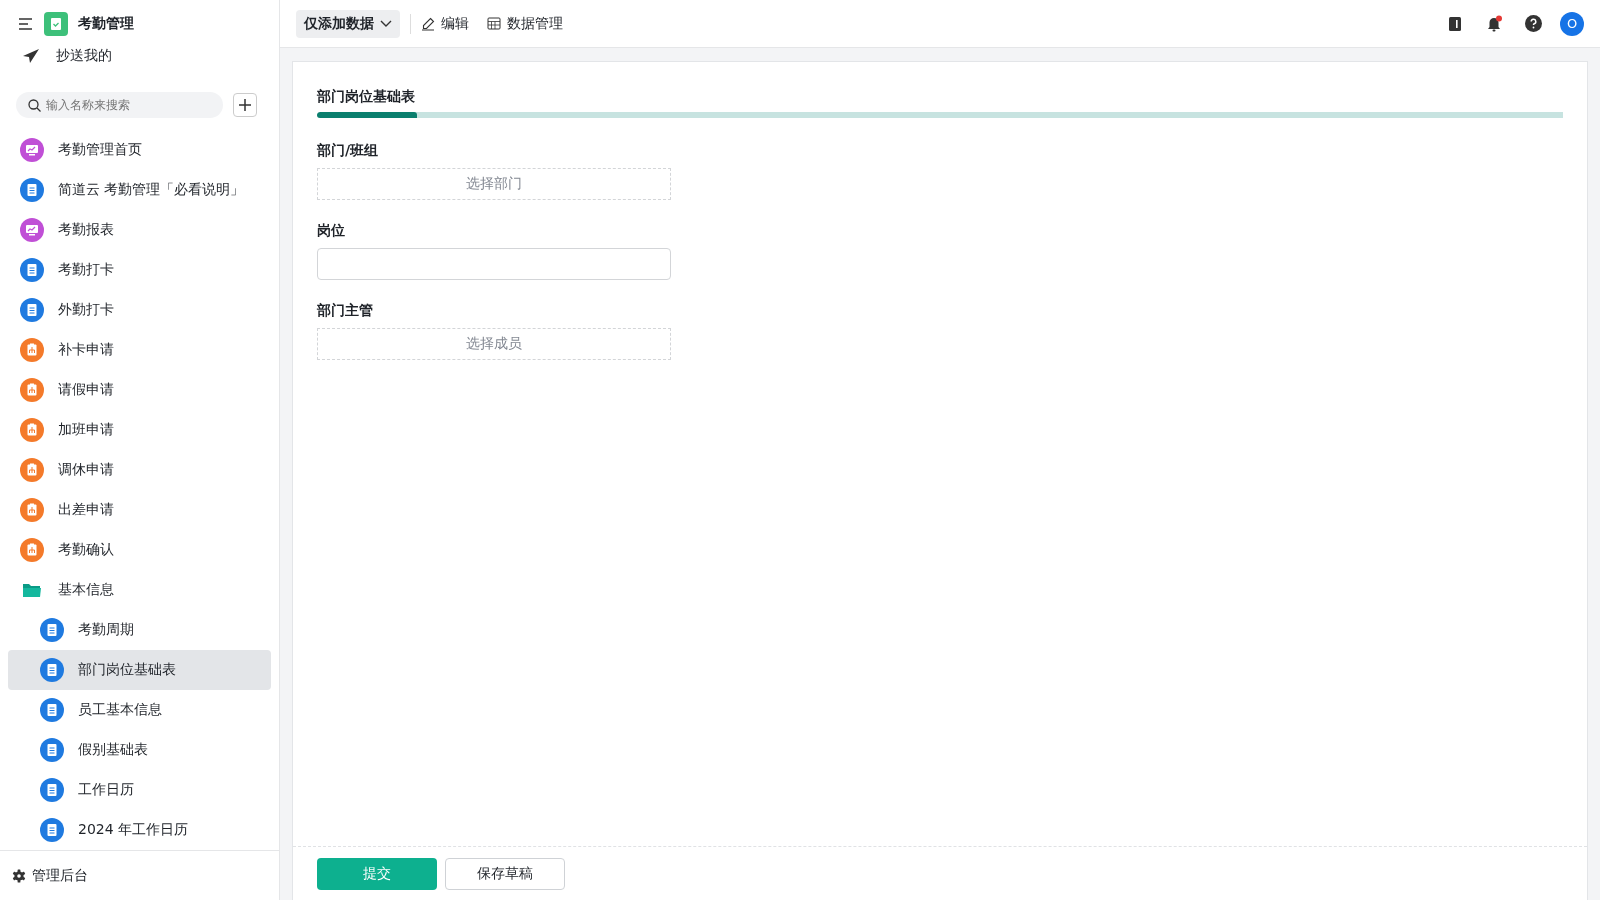 Image resolution: width=1600 pixels, height=900 pixels. Describe the element at coordinates (139, 875) in the screenshot. I see `admin-link: 管理后台` at that location.